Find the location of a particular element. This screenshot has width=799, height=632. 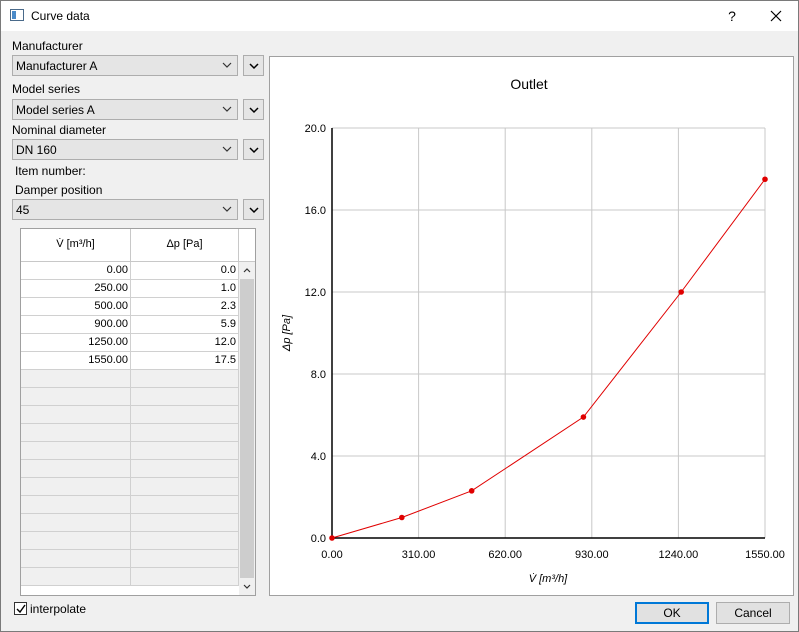

ok-button: OK is located at coordinates (672, 613).